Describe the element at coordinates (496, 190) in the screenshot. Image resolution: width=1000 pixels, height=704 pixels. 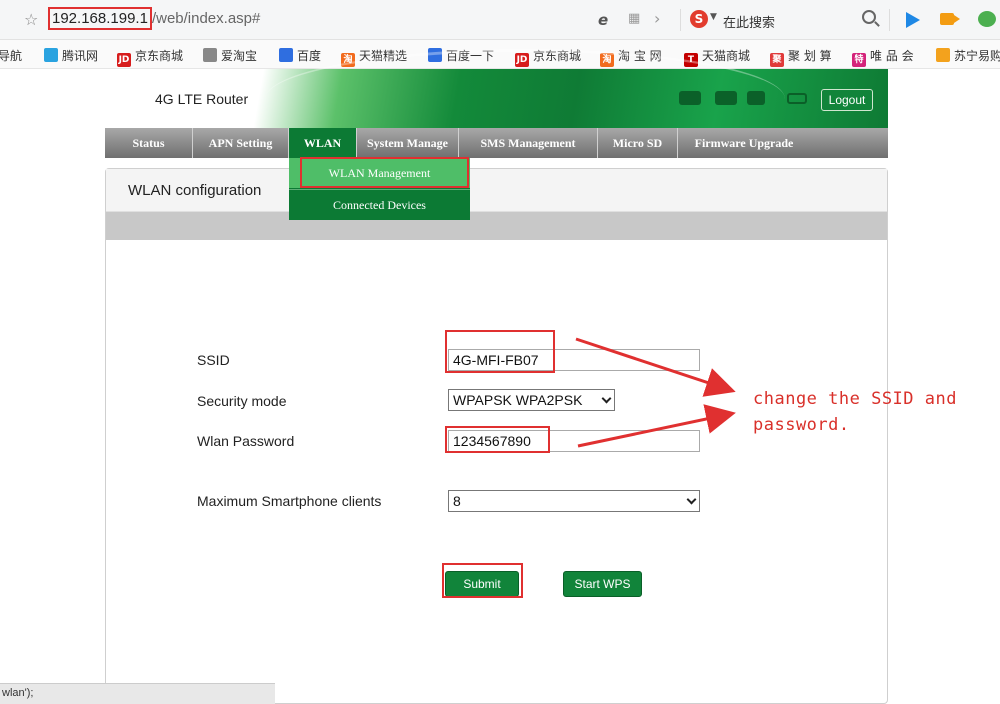
I see `panel-header: WLAN configuration` at that location.